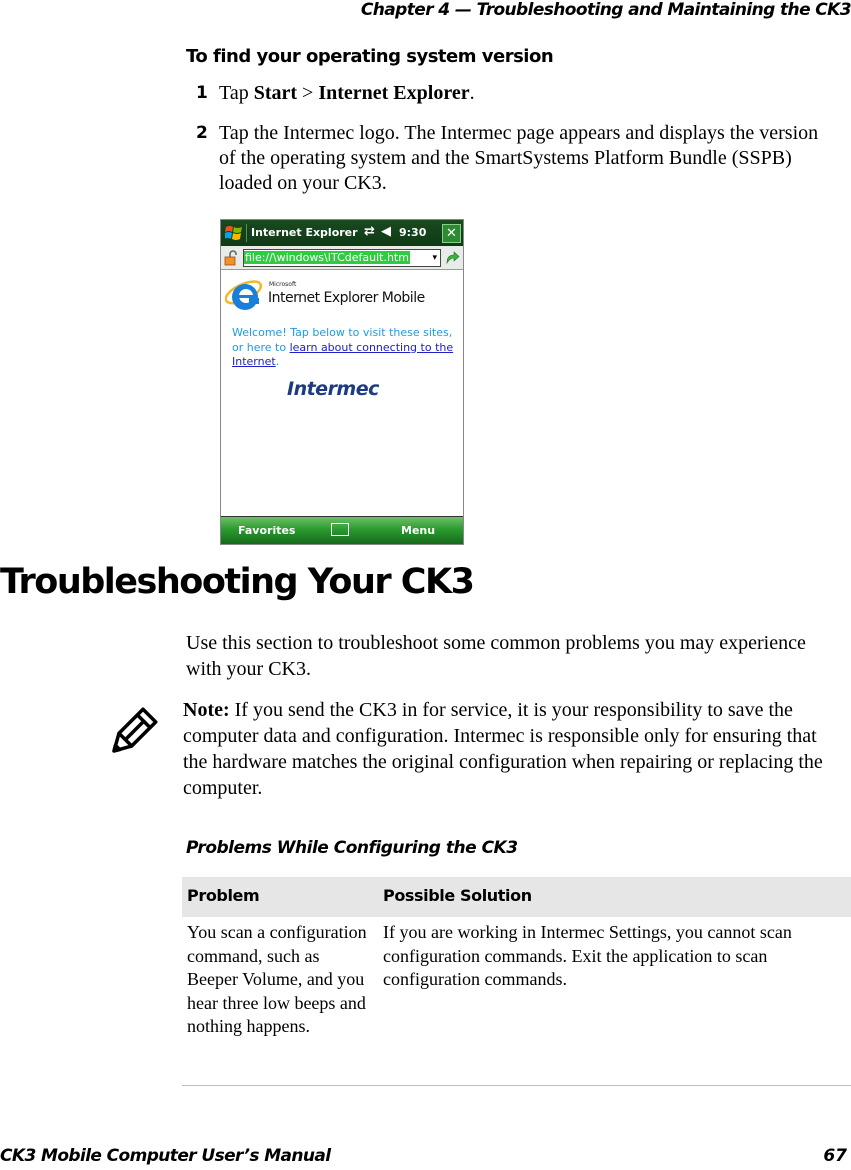 The width and height of the screenshot is (851, 1170). Describe the element at coordinates (206, 710) in the screenshot. I see `note-label: Note:` at that location.